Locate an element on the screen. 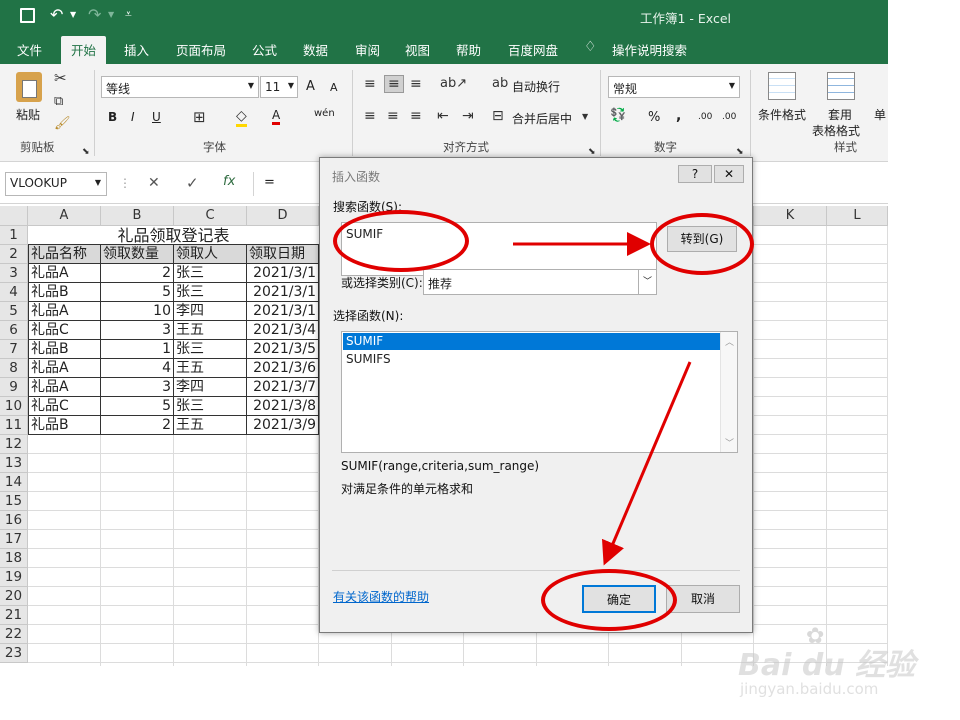 This screenshot has width=960, height=720. baidu-watermark: ✿ Bai du 经验 jingyan.baidu.com is located at coordinates (833, 668).